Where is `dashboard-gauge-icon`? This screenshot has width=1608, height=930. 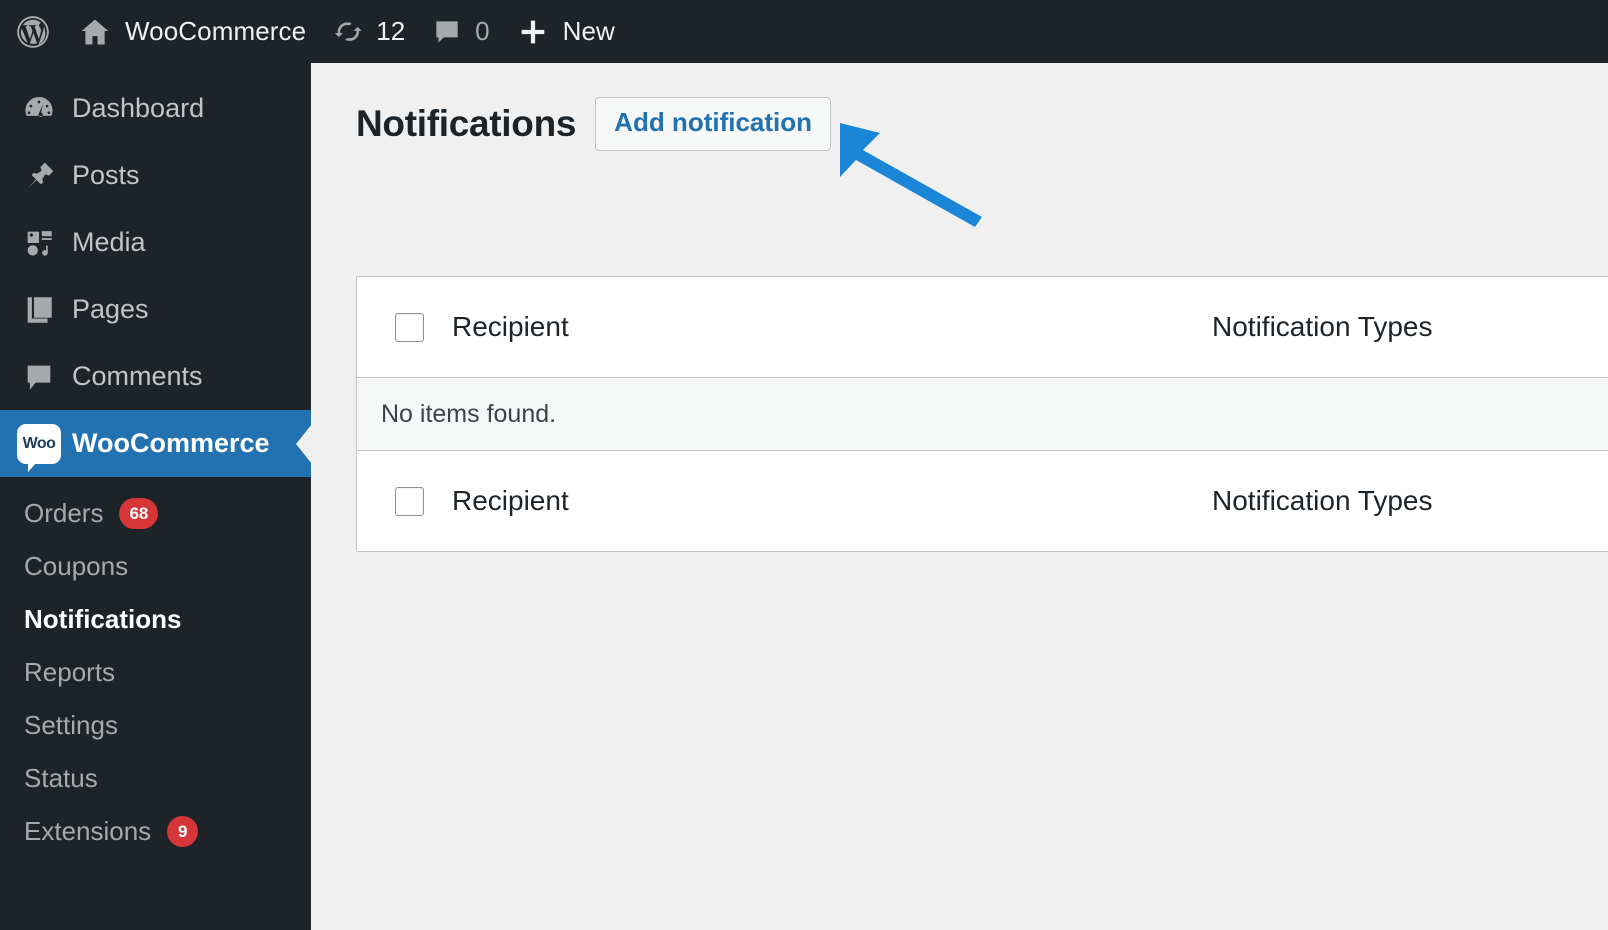
dashboard-gauge-icon is located at coordinates (39, 109).